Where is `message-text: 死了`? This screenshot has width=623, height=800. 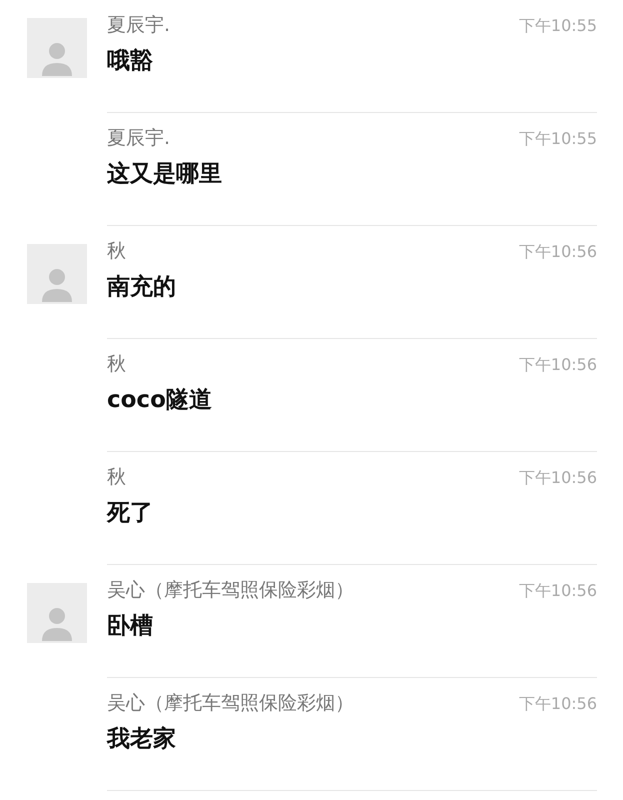 message-text: 死了 is located at coordinates (130, 513).